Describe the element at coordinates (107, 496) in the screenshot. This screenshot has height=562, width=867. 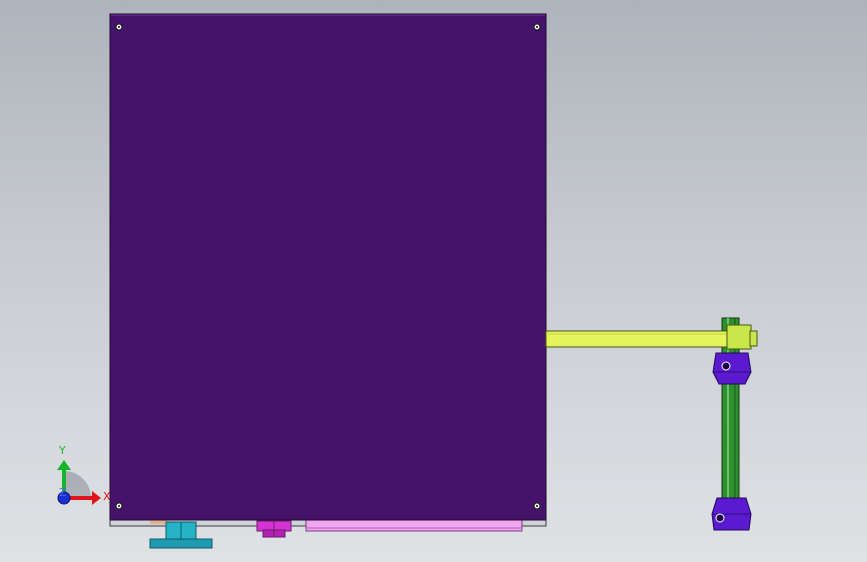
I see `triad-x-label: X` at that location.